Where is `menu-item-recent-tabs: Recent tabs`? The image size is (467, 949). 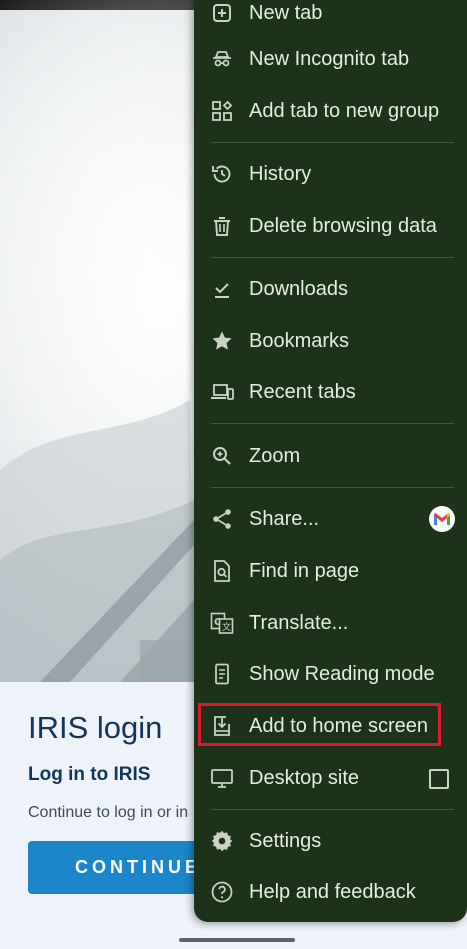 menu-item-recent-tabs: Recent tabs is located at coordinates (330, 392).